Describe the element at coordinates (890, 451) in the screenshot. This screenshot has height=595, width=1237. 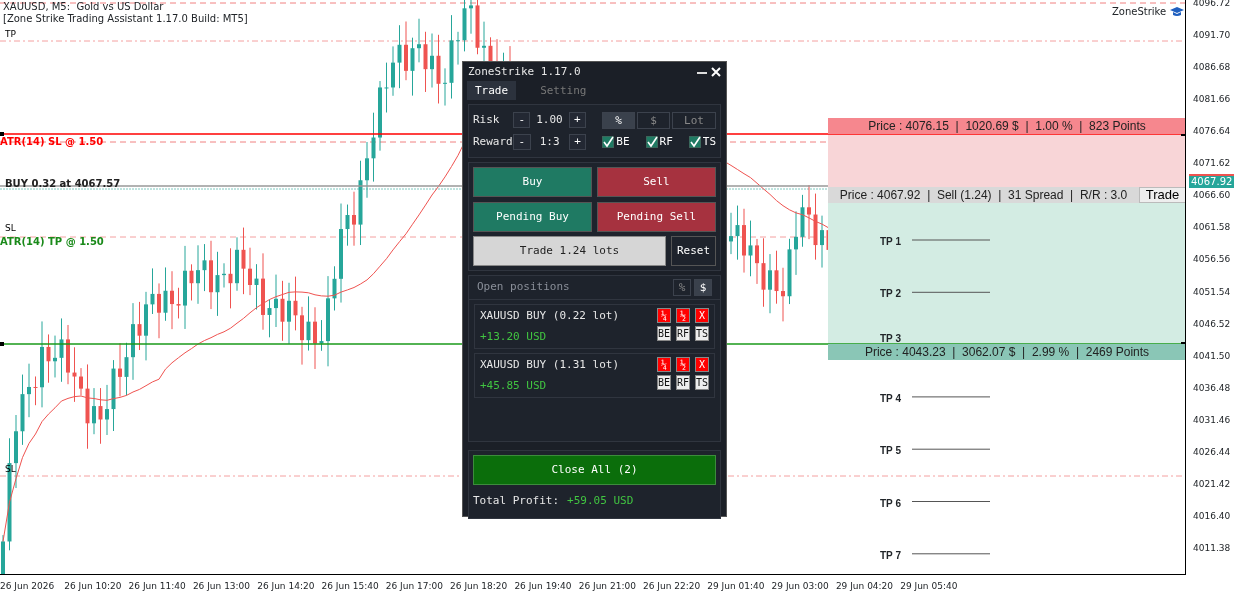
I see `tp-label: TP 5` at that location.